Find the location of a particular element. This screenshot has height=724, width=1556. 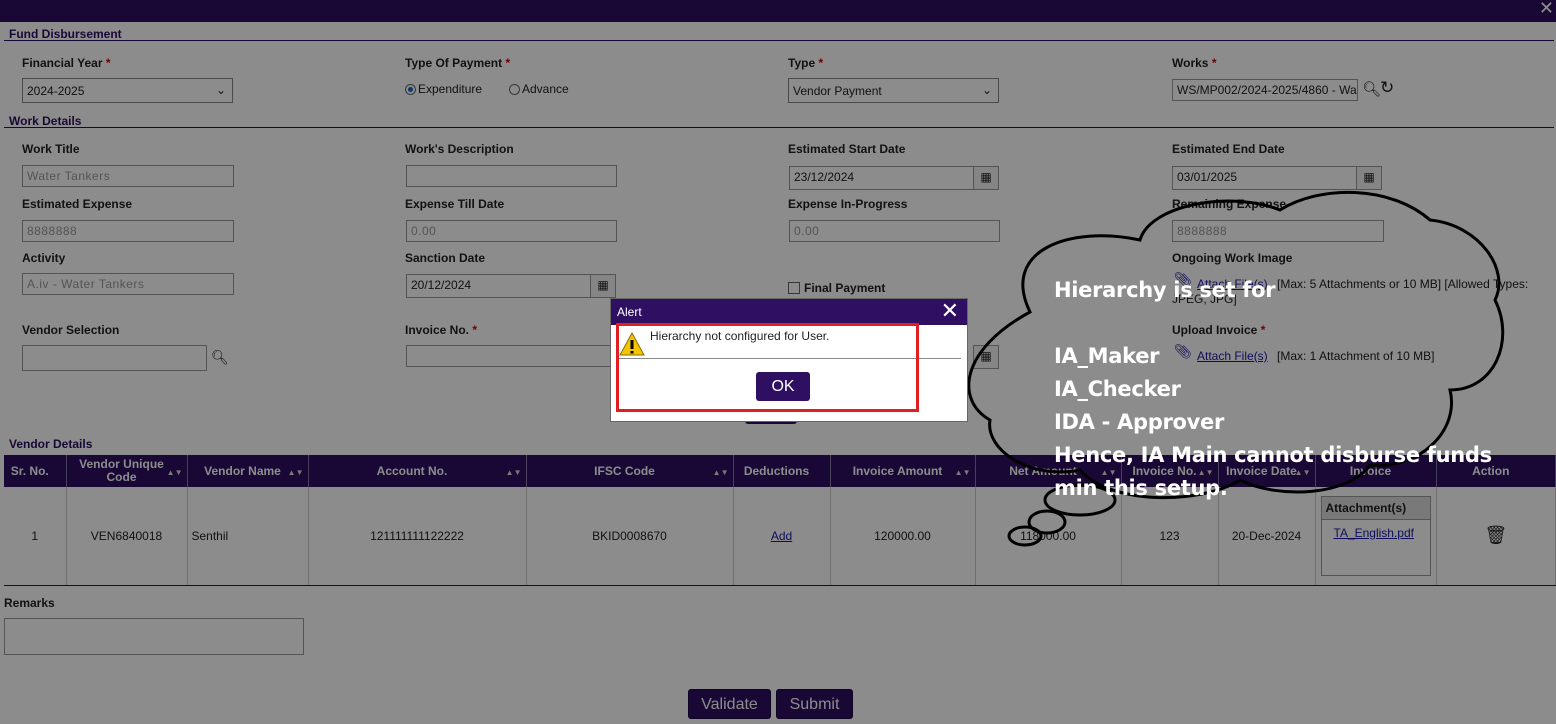

dialog-header: Alert ✕ is located at coordinates (789, 312).